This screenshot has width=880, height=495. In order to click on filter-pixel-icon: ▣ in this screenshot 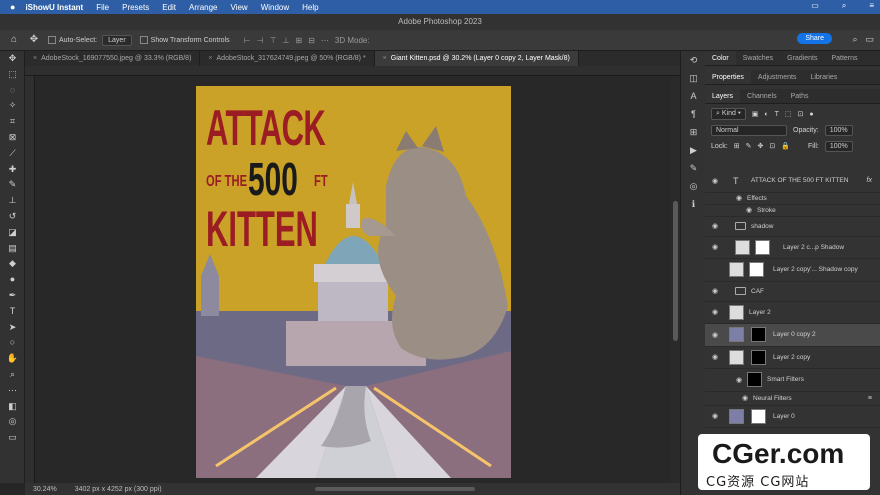, I will do `click(755, 114)`.